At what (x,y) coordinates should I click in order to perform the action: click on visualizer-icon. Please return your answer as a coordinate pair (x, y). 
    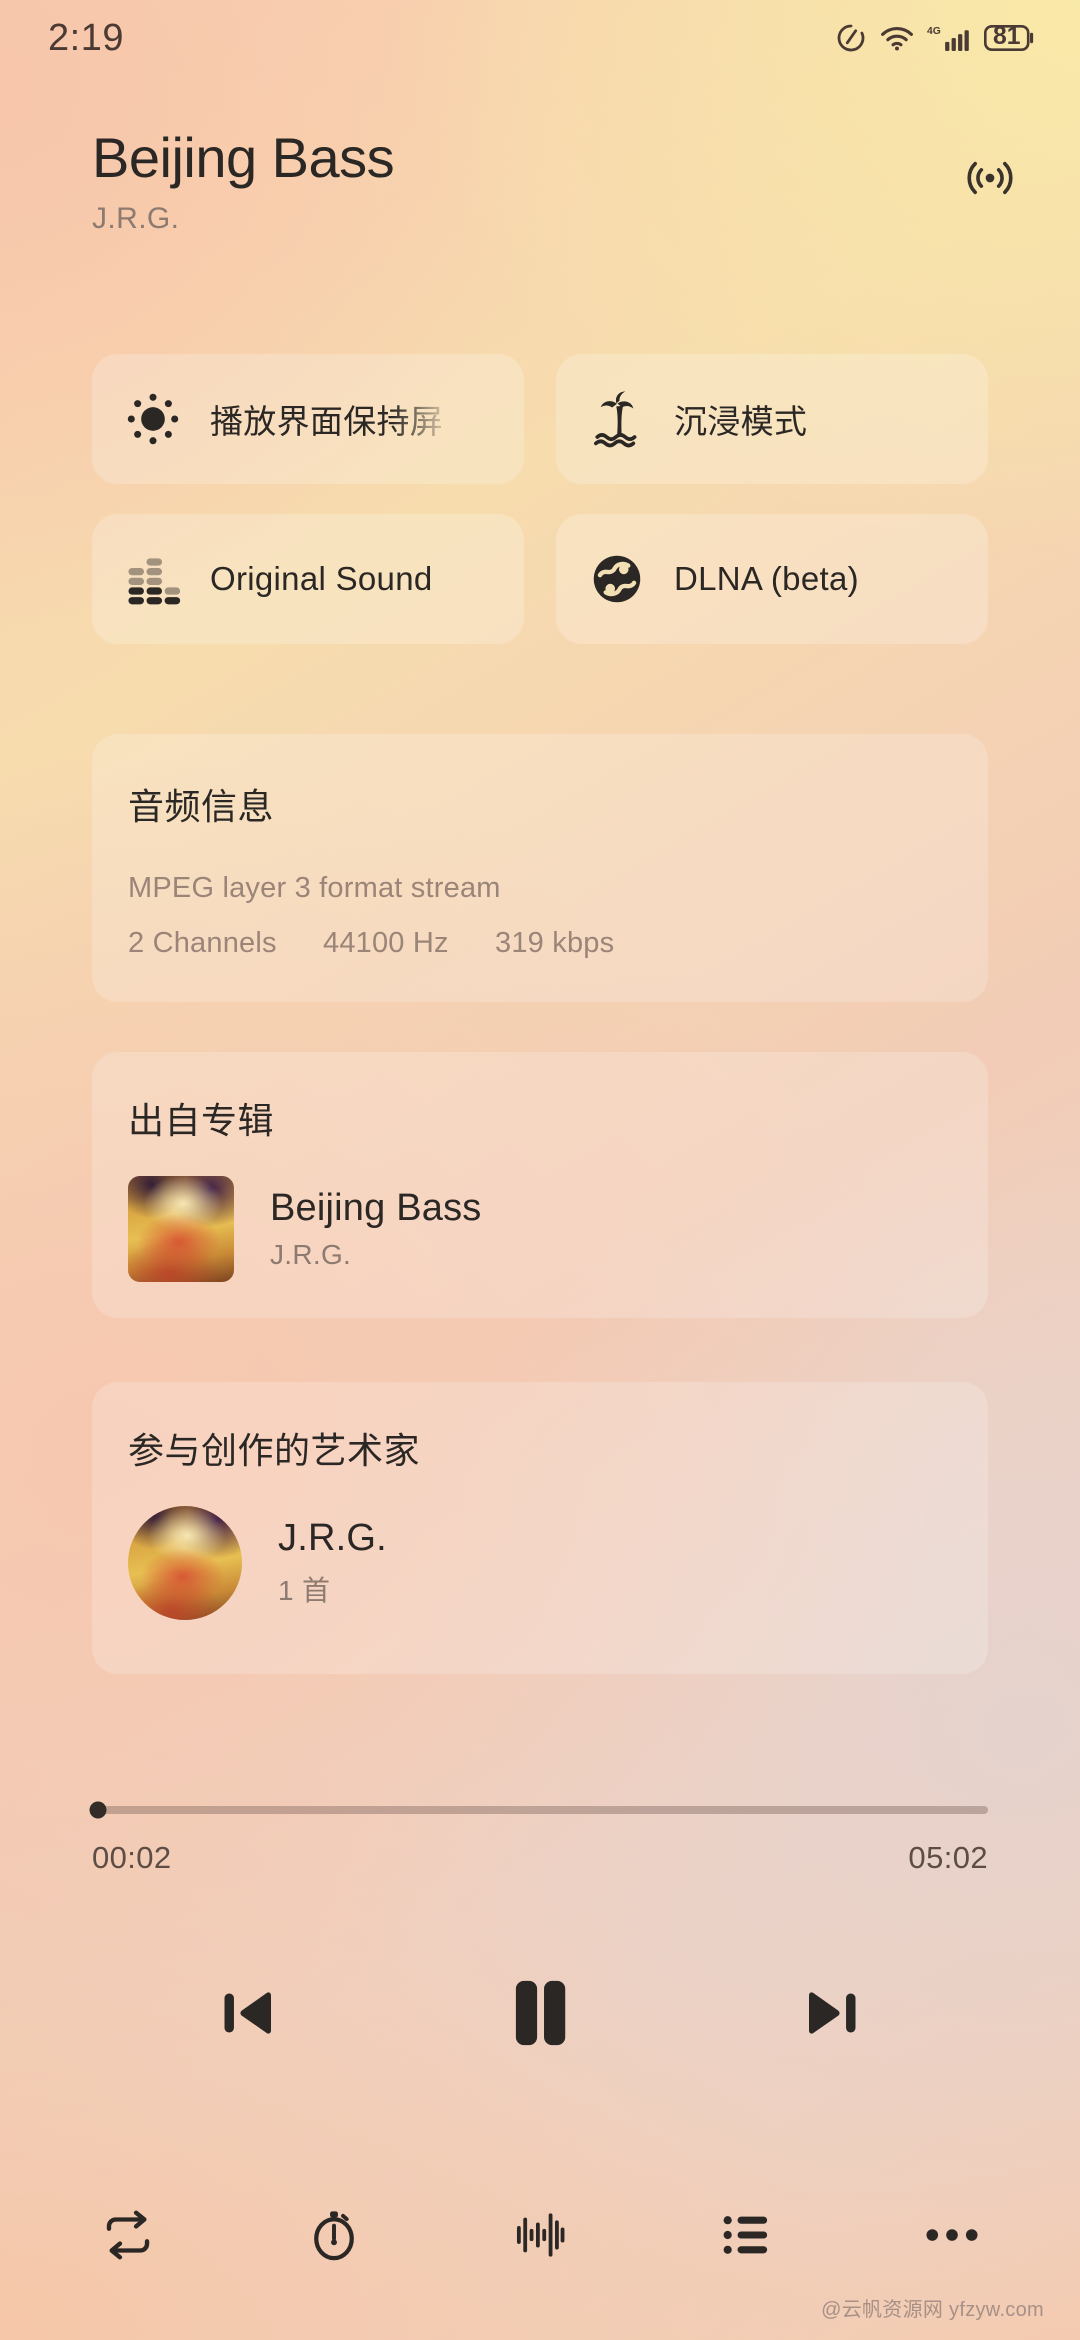
    Looking at the image, I should click on (540, 2237).